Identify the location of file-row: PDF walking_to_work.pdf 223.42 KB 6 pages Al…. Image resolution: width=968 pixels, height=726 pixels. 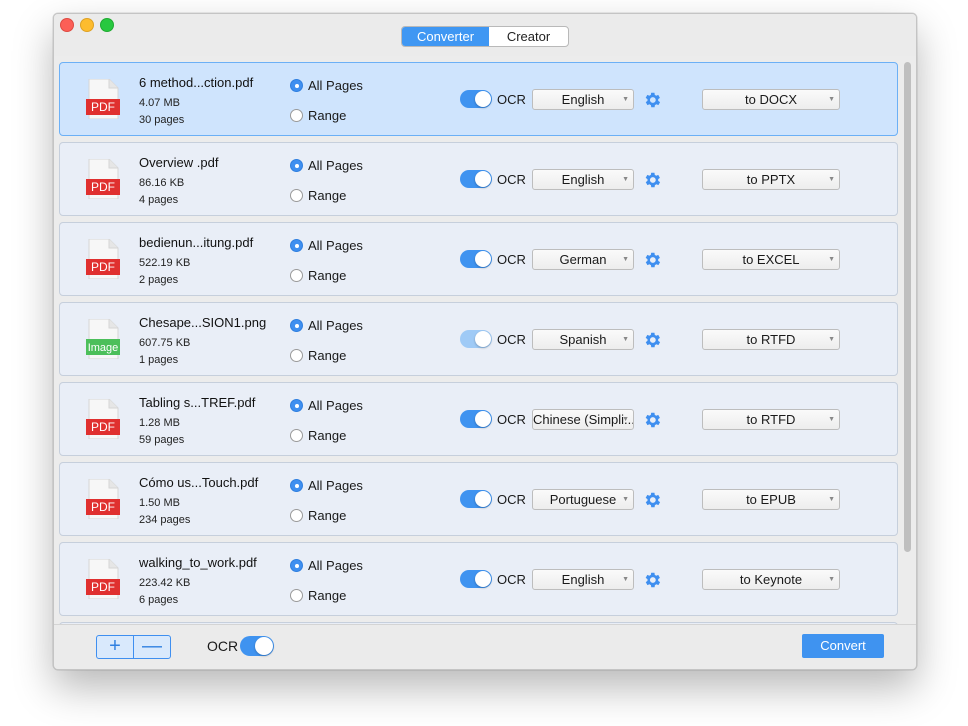
(478, 579).